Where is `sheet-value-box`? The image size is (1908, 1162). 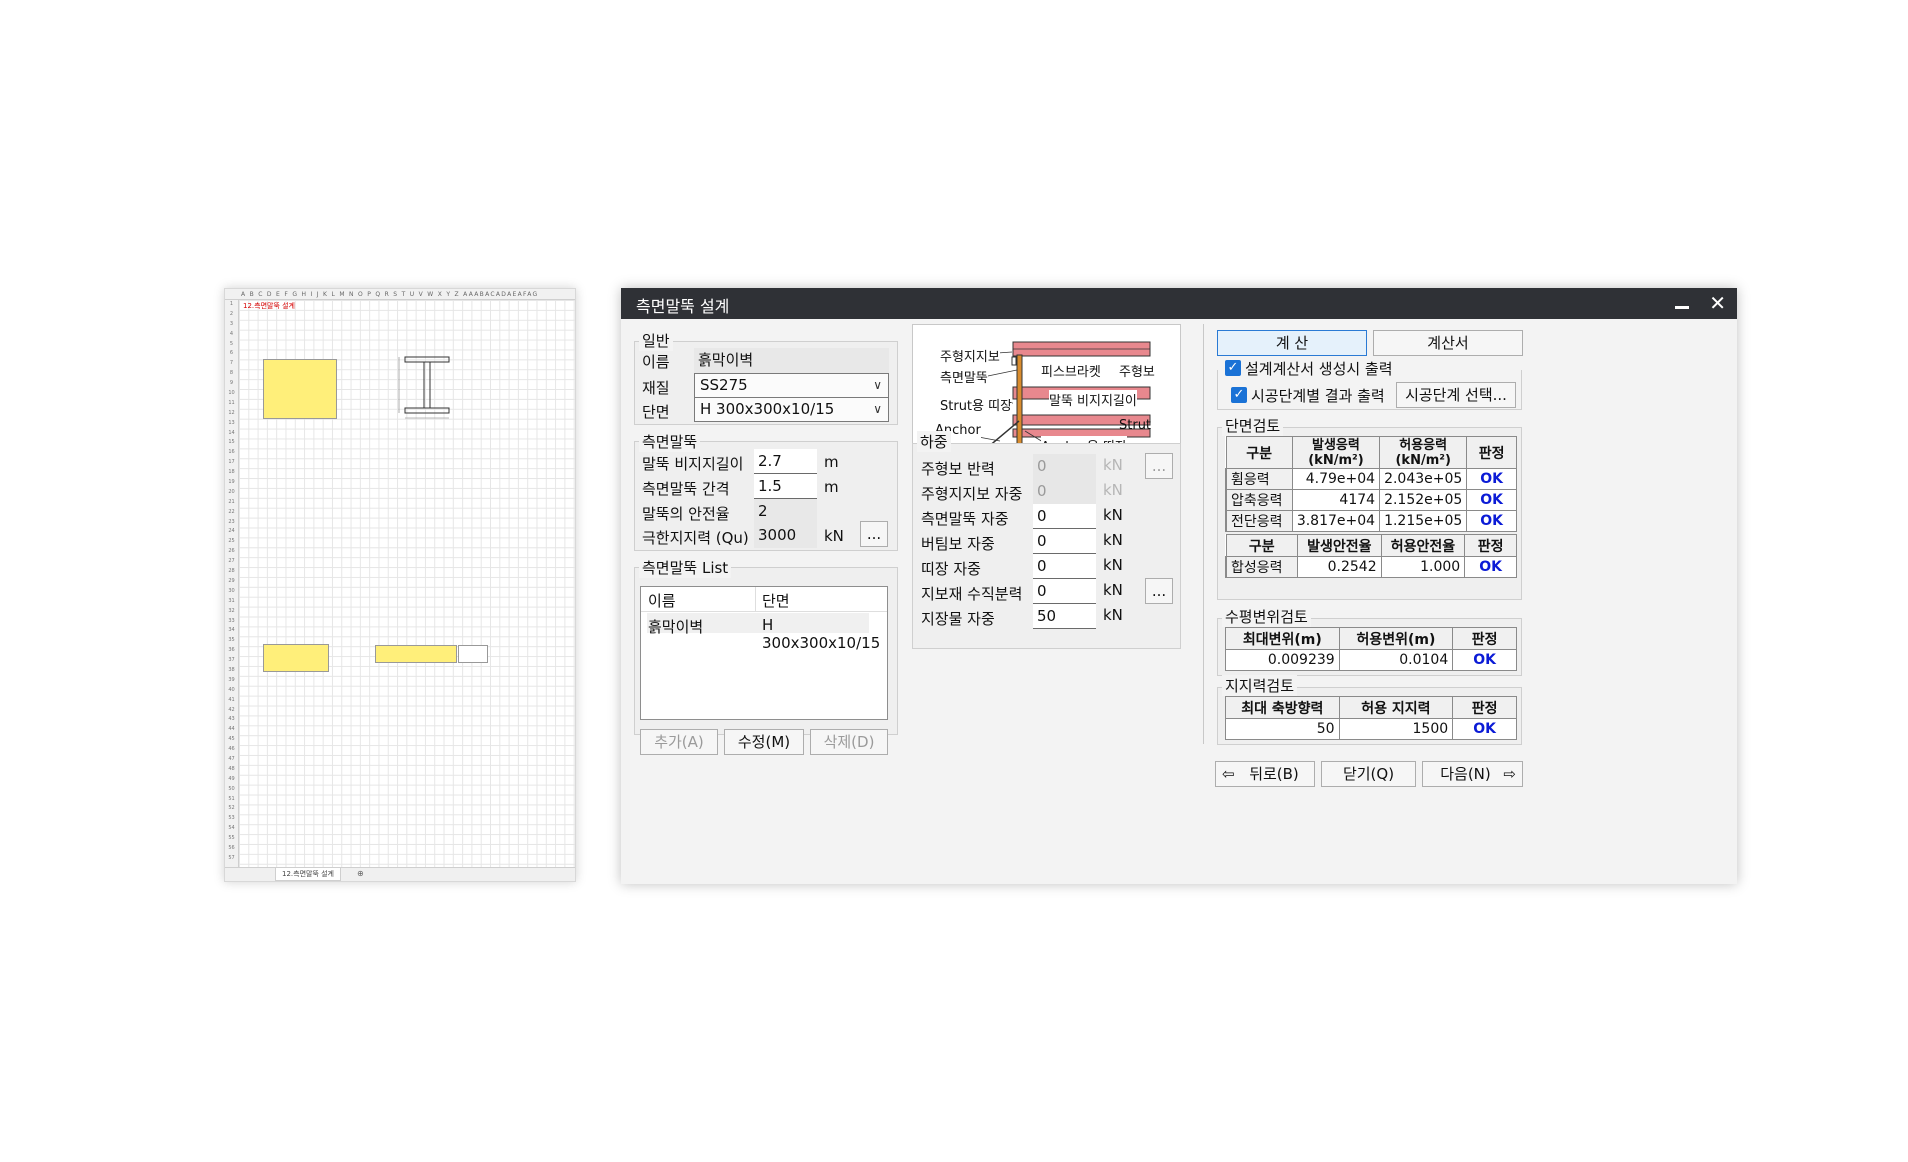
sheet-value-box is located at coordinates (473, 654).